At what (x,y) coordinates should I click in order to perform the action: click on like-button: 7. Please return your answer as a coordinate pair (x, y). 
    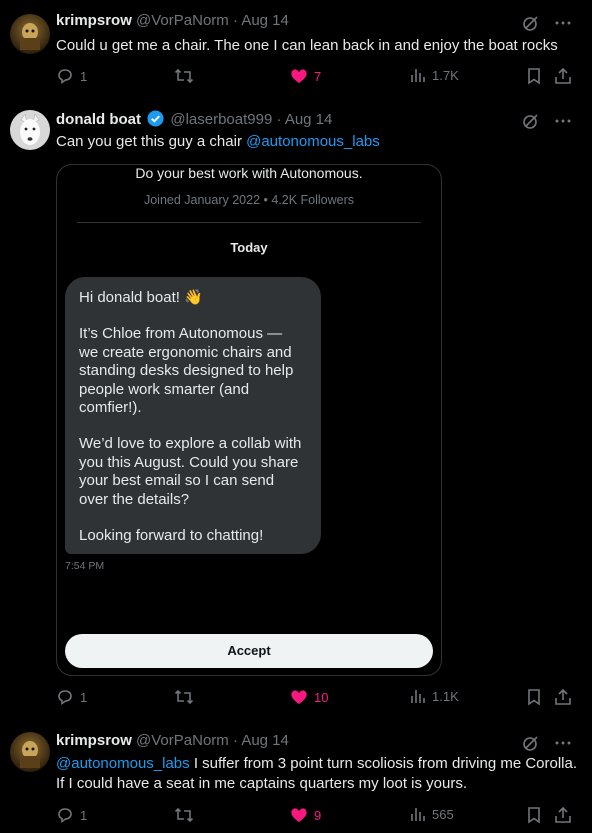
    Looking at the image, I should click on (305, 76).